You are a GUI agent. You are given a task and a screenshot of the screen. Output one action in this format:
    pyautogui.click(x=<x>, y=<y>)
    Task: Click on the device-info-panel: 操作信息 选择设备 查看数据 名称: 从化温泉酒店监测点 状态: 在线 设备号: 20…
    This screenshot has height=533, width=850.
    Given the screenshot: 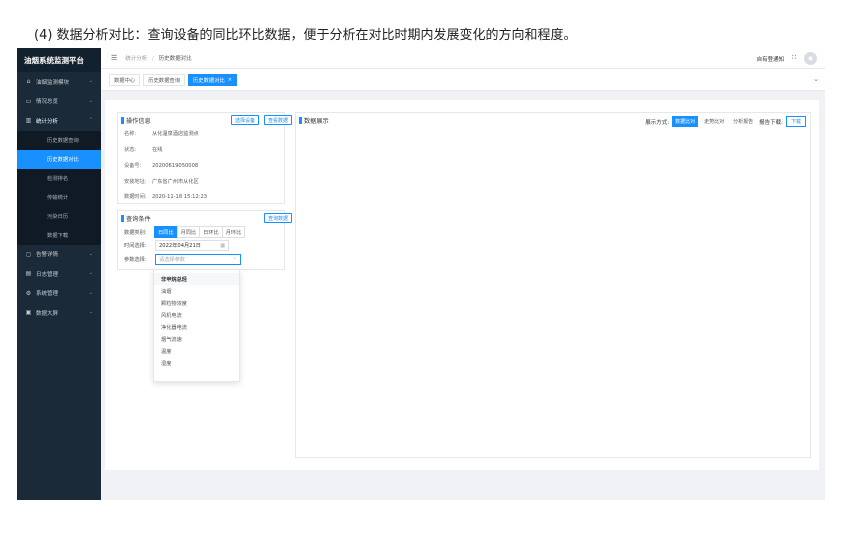 What is the action you would take?
    pyautogui.click(x=205, y=158)
    